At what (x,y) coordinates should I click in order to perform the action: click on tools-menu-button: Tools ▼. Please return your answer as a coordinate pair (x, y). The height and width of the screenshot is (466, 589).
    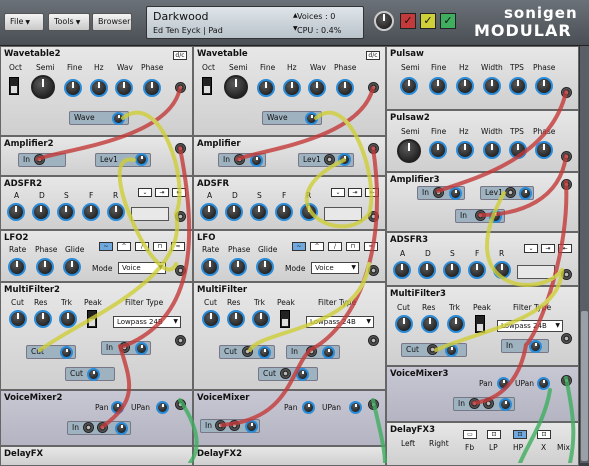
    Looking at the image, I should click on (69, 22).